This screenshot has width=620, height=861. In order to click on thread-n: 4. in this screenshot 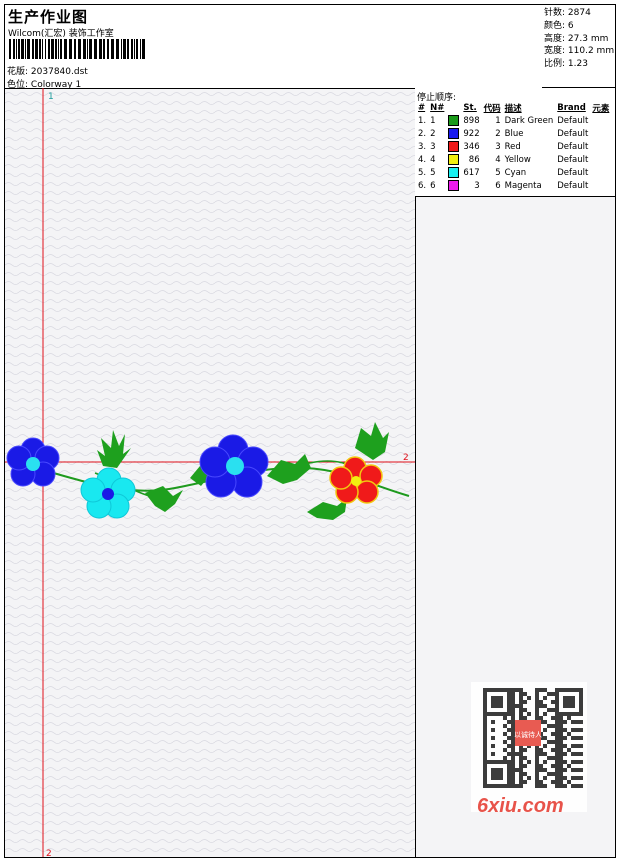, I will do `click(422, 159)`.